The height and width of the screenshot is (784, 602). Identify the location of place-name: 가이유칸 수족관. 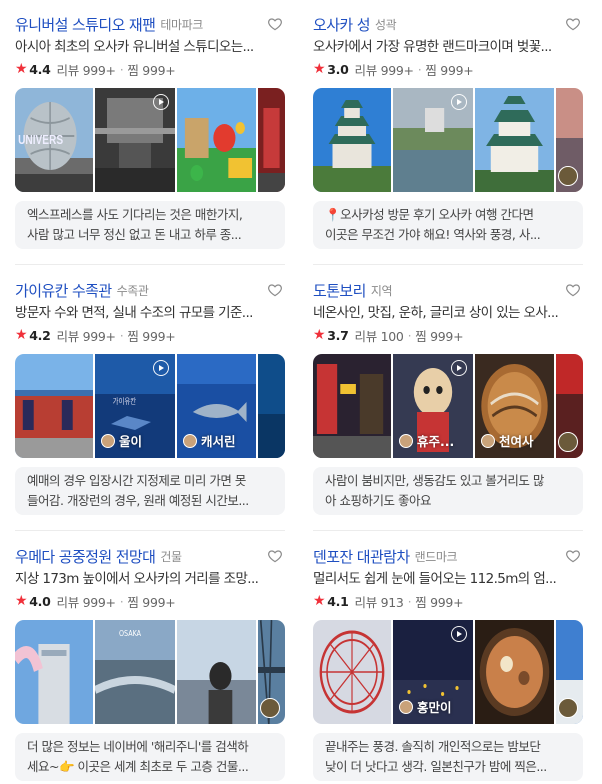
(63, 290).